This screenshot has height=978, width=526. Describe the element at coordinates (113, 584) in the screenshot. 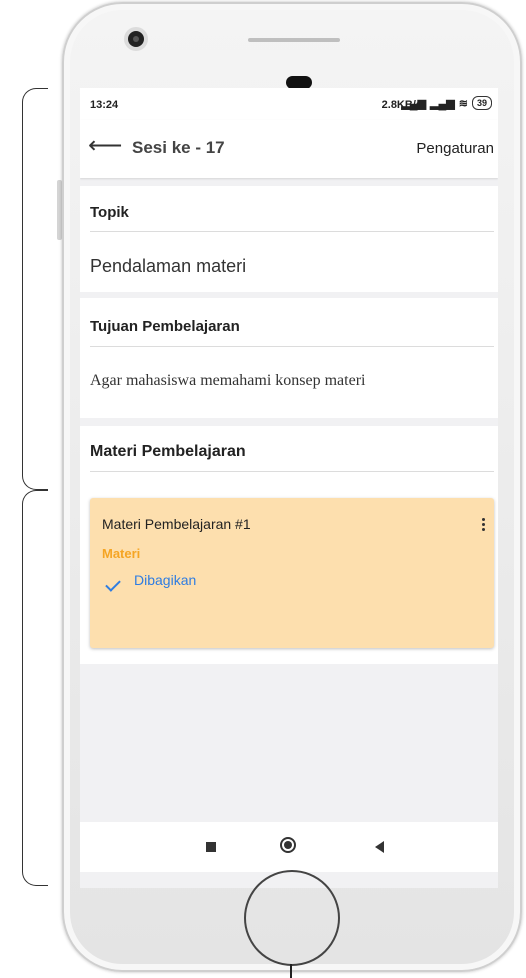

I see `check-icon` at that location.